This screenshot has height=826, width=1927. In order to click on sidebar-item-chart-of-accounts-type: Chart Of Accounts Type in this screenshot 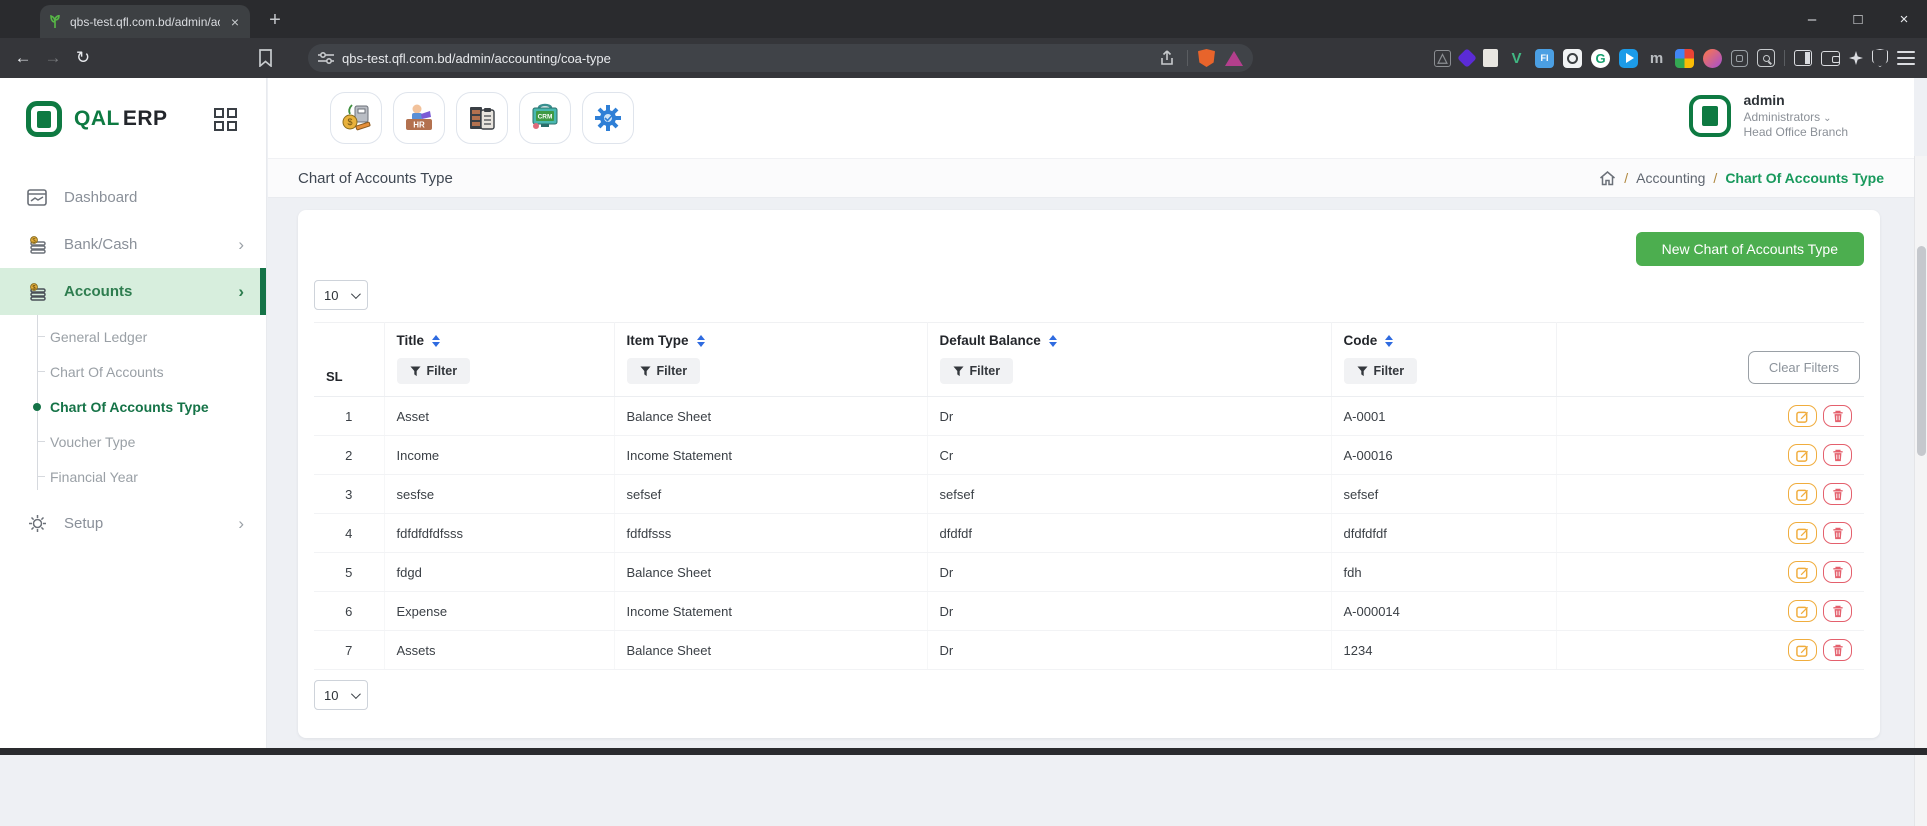, I will do `click(133, 406)`.